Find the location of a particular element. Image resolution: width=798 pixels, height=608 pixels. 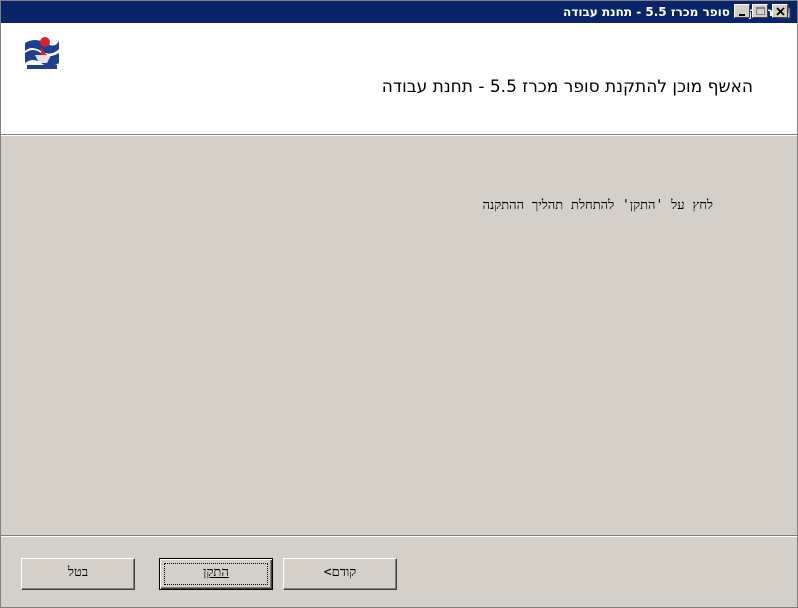

cancel-button-label: בטל is located at coordinates (78, 572).